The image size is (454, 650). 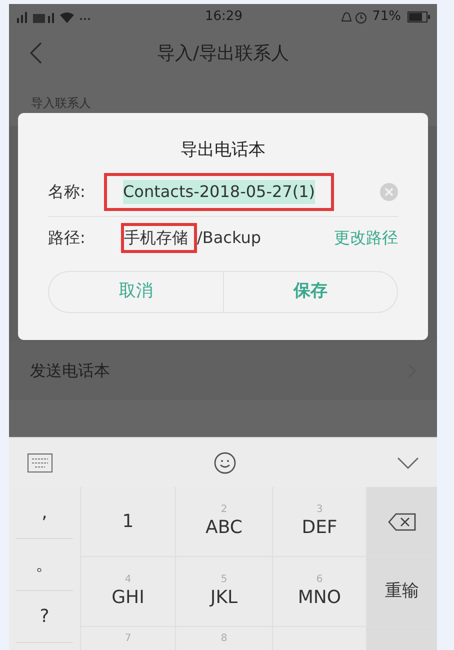 What do you see at coordinates (401, 592) in the screenshot?
I see `reset-key: 重输` at bounding box center [401, 592].